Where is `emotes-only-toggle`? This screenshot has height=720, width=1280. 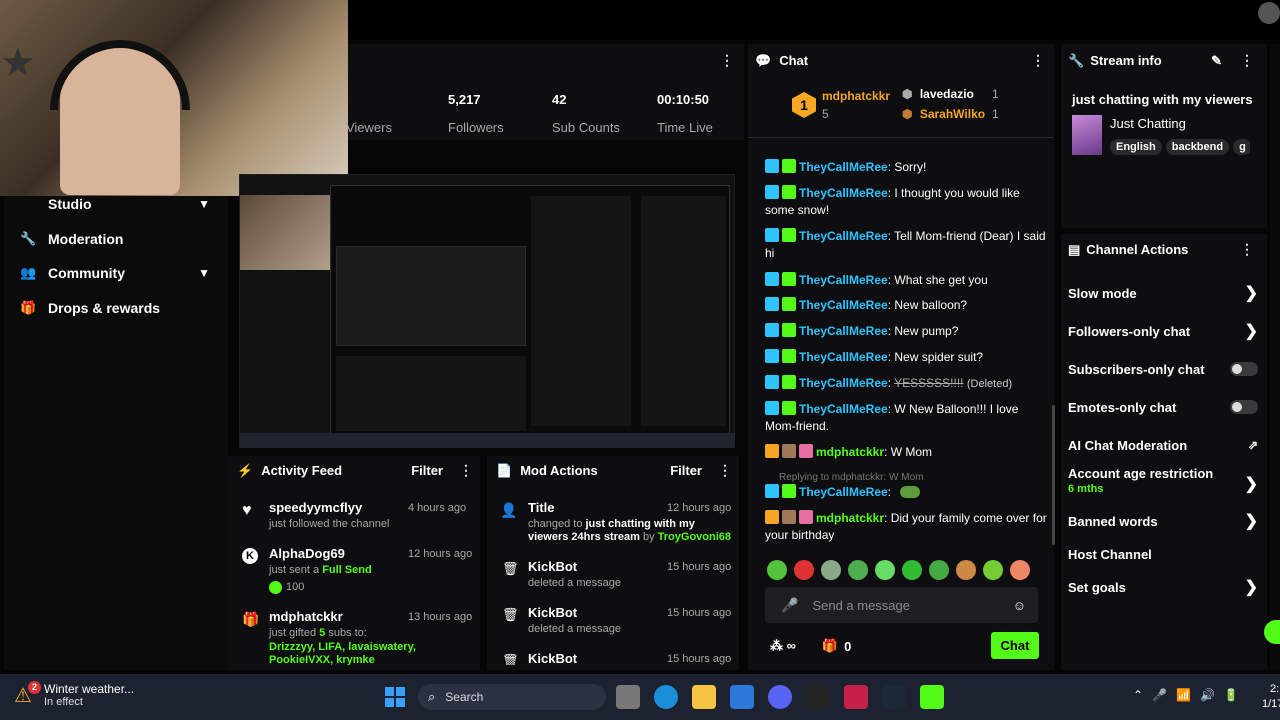
emotes-only-toggle is located at coordinates (1244, 407).